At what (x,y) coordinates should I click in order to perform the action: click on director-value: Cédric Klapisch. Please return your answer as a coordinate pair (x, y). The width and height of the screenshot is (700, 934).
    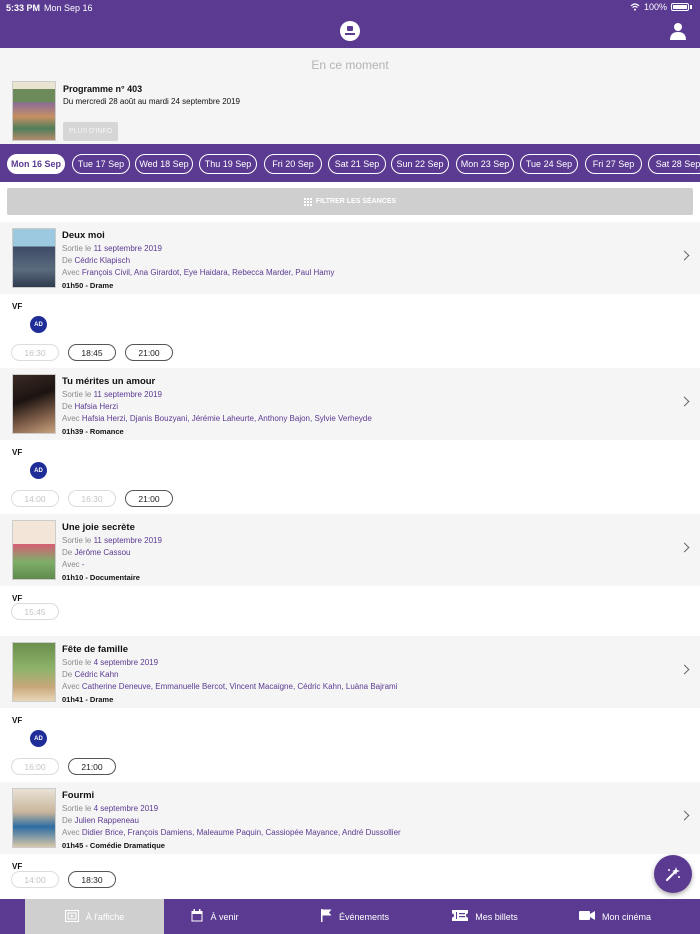
    Looking at the image, I should click on (102, 260).